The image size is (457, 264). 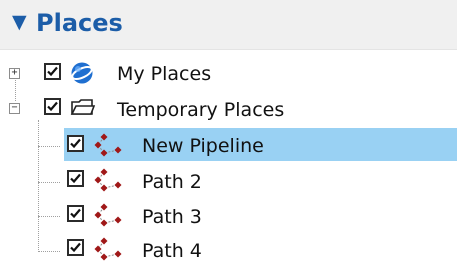 What do you see at coordinates (19, 22) in the screenshot?
I see `collapse-arrow-icon: ▼` at bounding box center [19, 22].